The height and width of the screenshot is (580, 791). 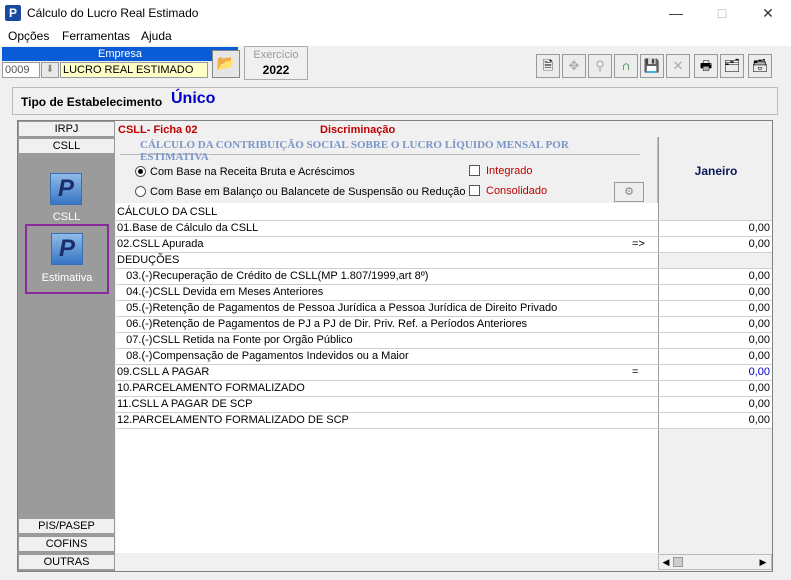 I want to click on export-button: 🗃, so click(x=760, y=66).